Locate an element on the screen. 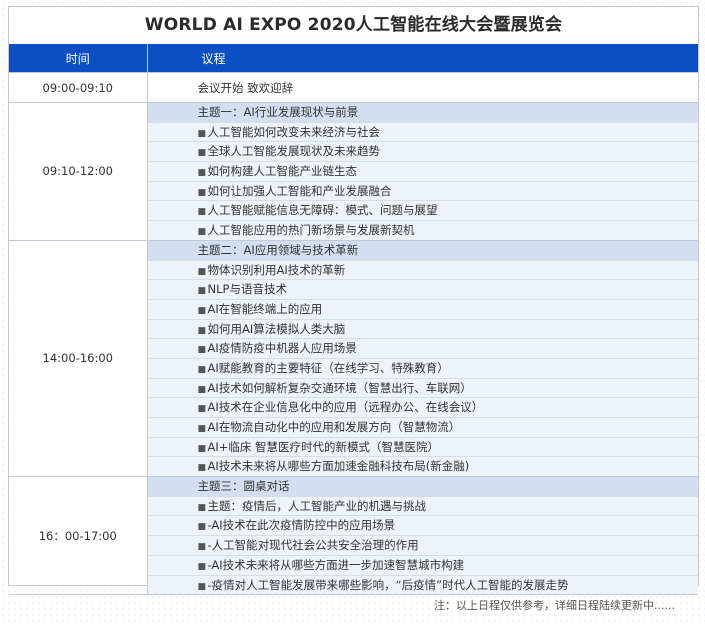 This screenshot has width=705, height=624. list-item: ■AI赋能教育的主要特征（在线学习、特殊教育） is located at coordinates (422, 368).